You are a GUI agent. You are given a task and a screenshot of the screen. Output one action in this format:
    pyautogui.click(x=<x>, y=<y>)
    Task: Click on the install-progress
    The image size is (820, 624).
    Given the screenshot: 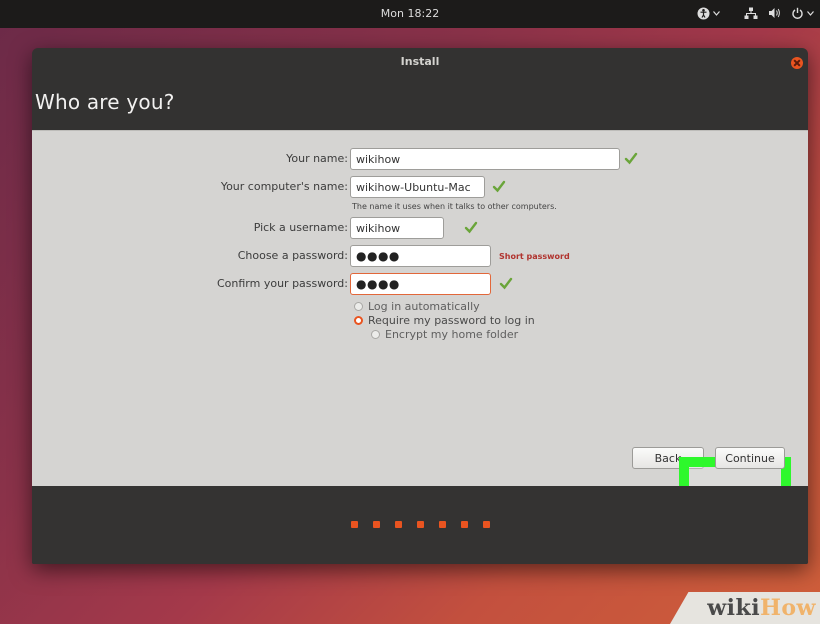 What is the action you would take?
    pyautogui.click(x=420, y=525)
    